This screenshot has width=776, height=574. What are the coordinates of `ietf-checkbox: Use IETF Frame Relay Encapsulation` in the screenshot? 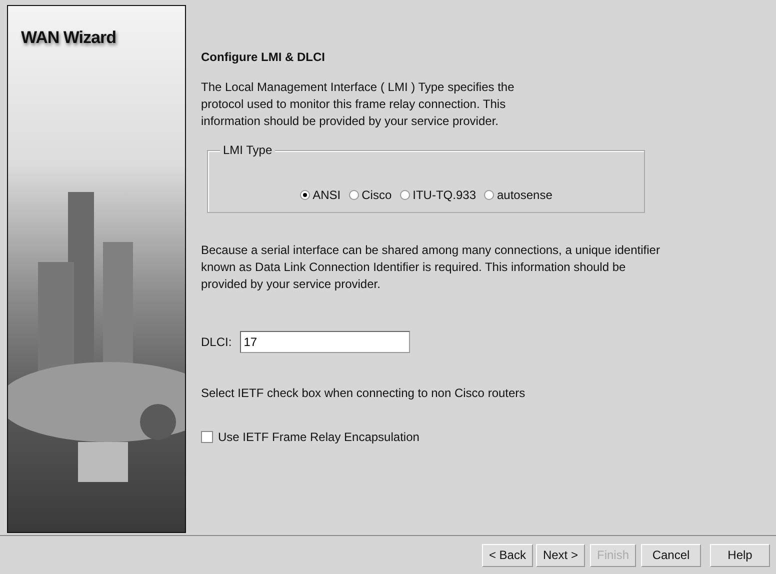 It's located at (488, 437).